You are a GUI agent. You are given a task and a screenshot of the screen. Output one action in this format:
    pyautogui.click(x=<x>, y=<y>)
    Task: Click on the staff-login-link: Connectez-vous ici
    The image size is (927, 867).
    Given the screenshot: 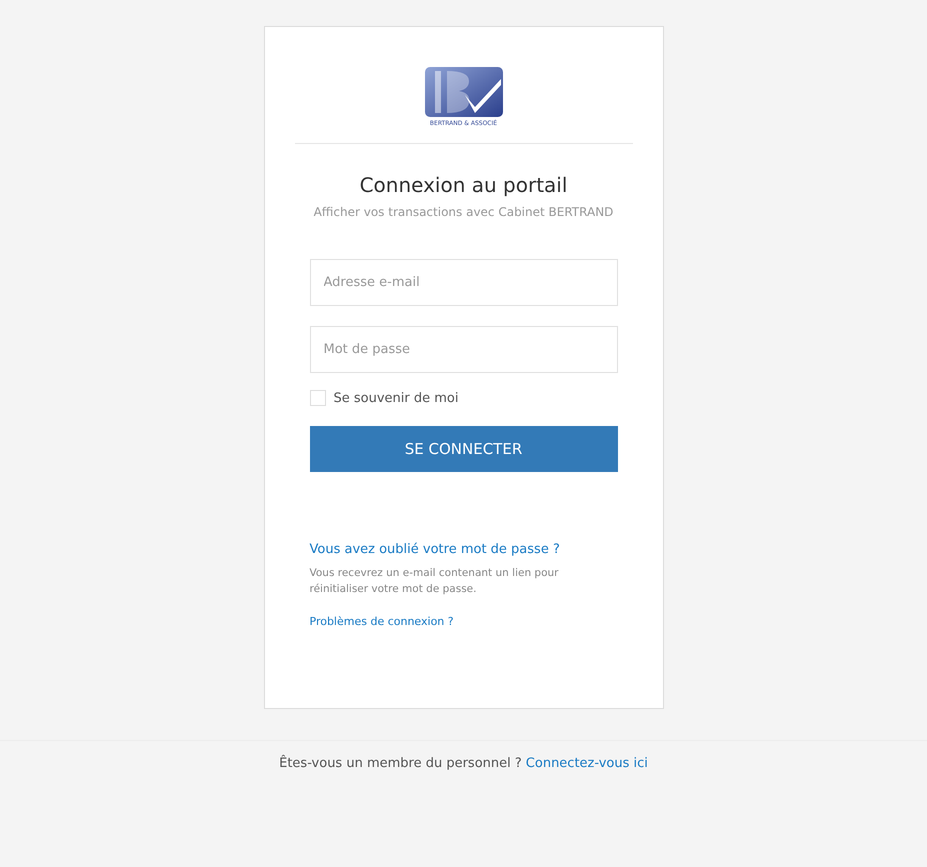 What is the action you would take?
    pyautogui.click(x=587, y=763)
    